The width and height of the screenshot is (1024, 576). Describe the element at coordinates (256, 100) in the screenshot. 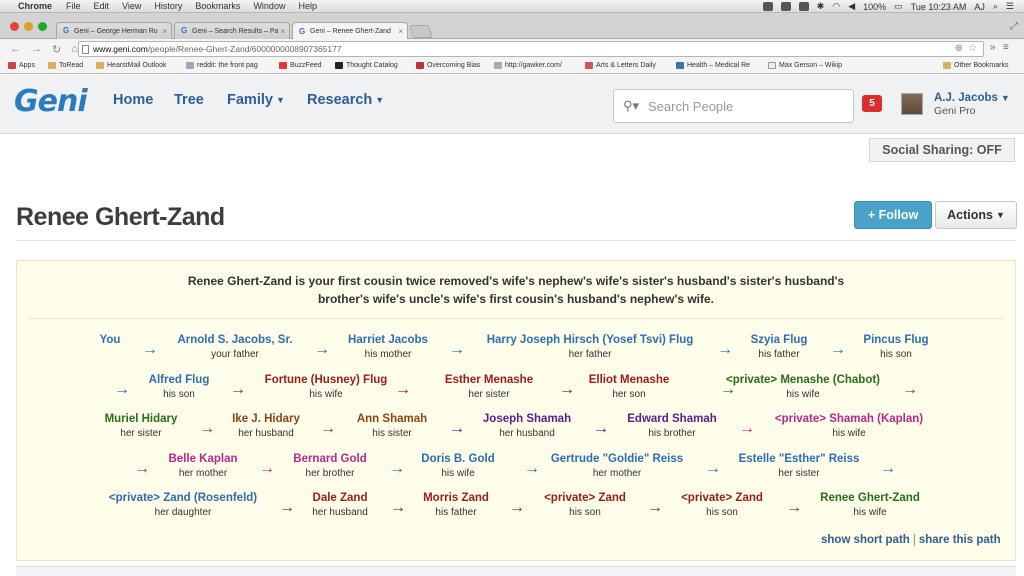

I see `nav-family: Family ▼` at that location.